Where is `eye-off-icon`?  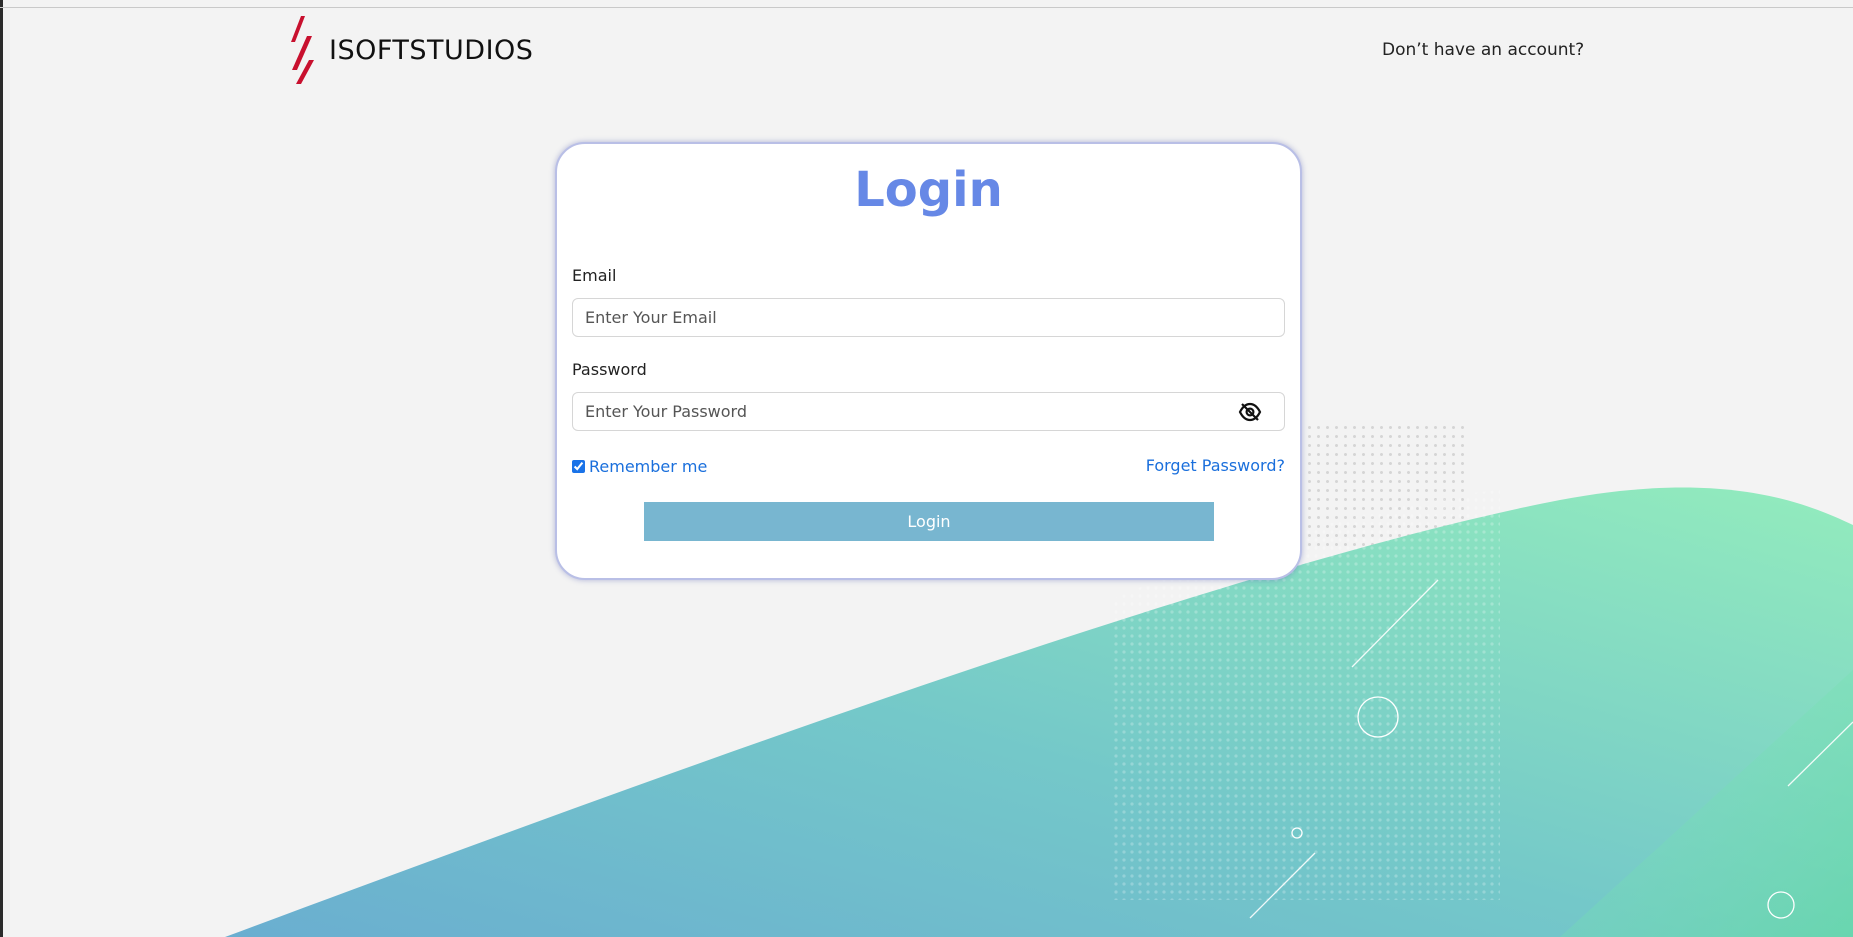 eye-off-icon is located at coordinates (1250, 412).